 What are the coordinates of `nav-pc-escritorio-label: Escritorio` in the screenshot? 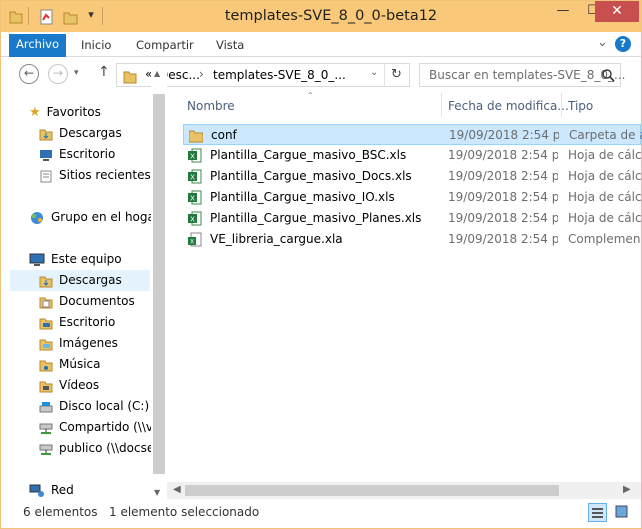 It's located at (87, 322).